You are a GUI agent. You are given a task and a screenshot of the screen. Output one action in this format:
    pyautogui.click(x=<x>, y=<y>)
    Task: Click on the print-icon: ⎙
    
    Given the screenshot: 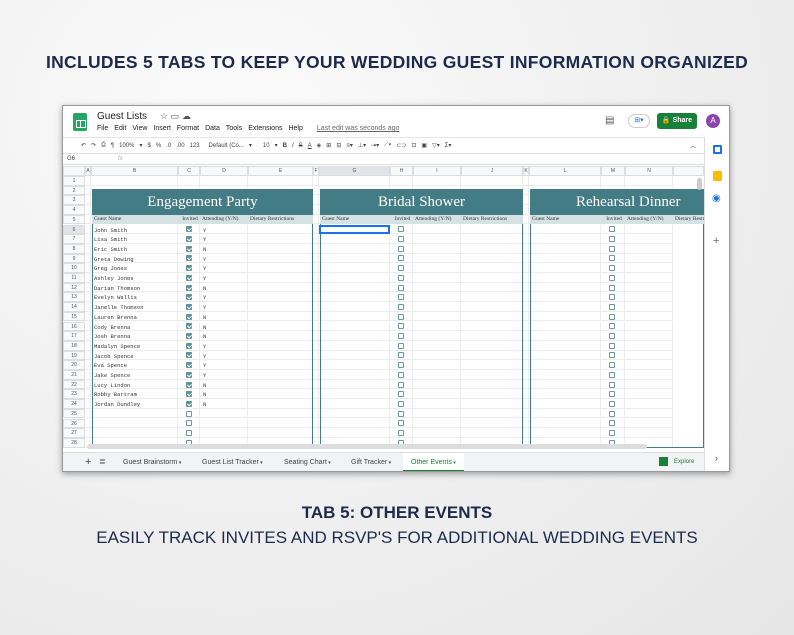 What is the action you would take?
    pyautogui.click(x=103, y=145)
    